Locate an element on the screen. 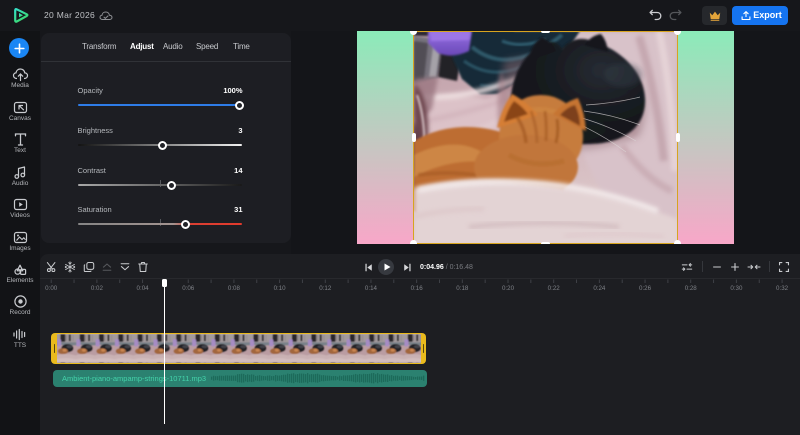 The width and height of the screenshot is (800, 435). svg-text: 0:12 is located at coordinates (325, 288).